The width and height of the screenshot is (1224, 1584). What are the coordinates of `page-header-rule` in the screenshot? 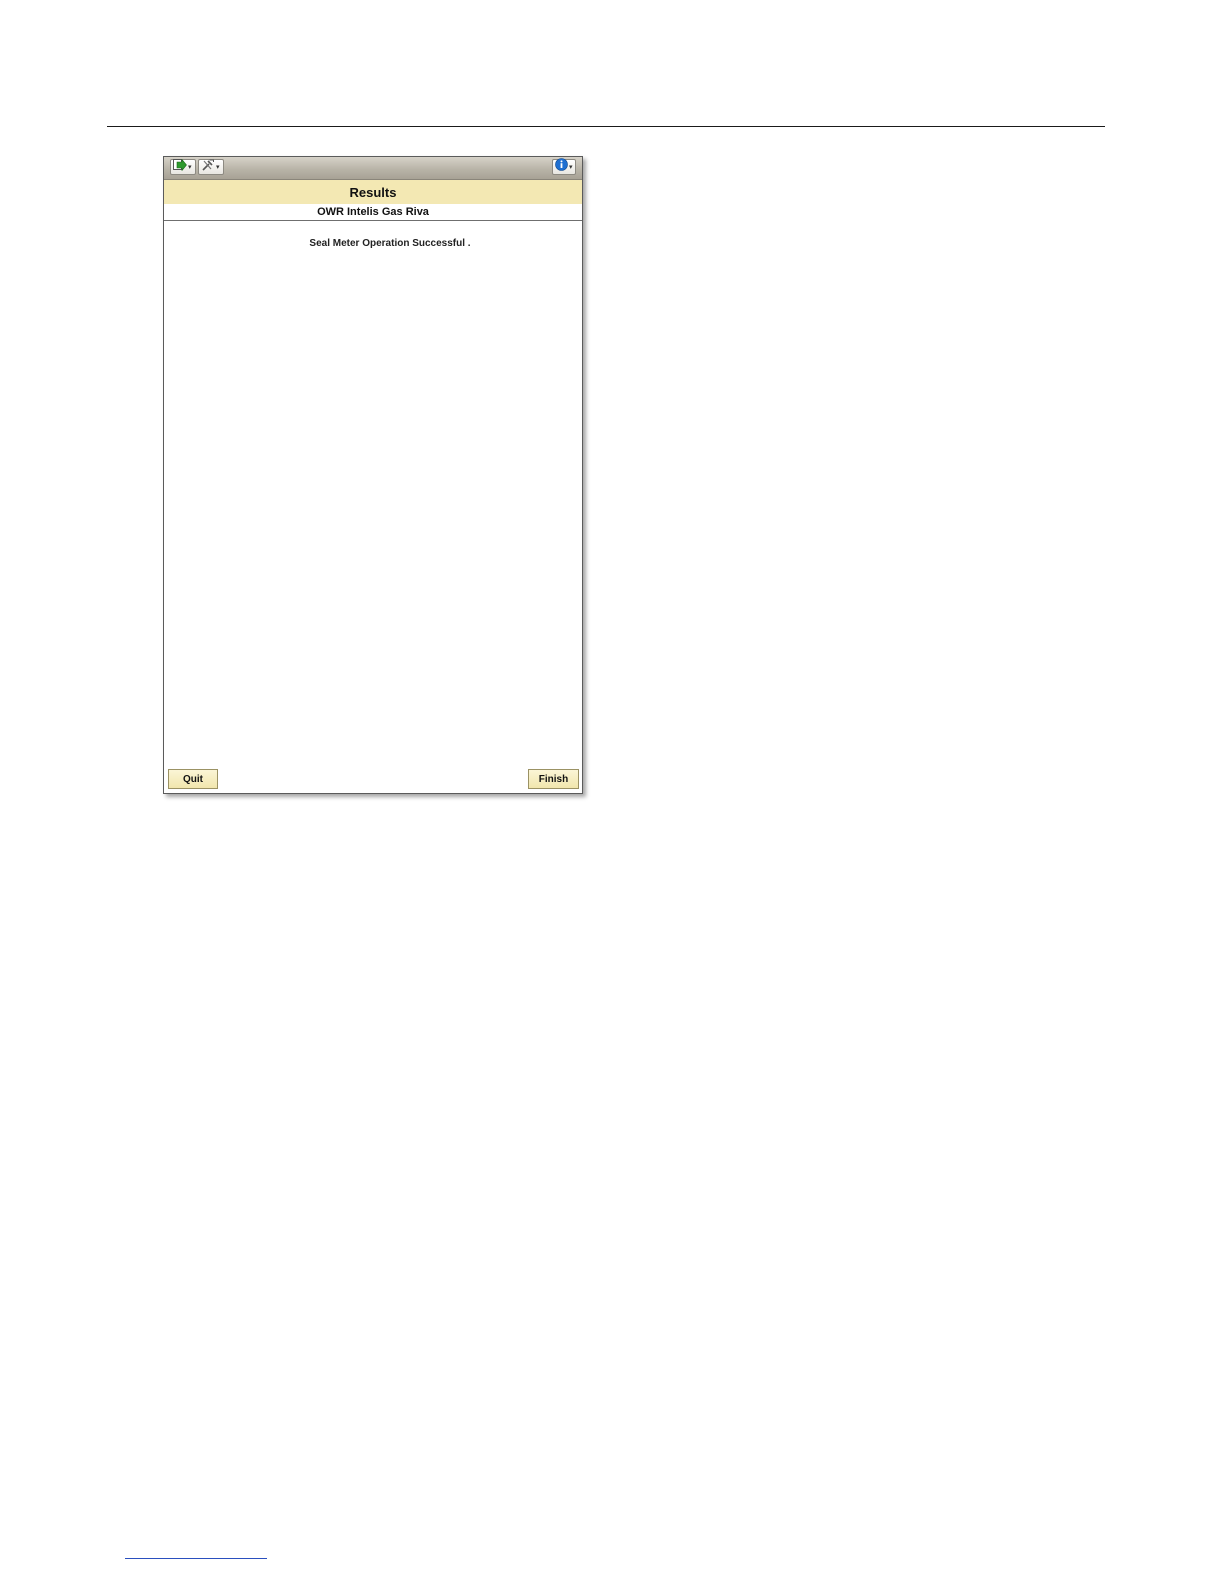 It's located at (606, 126).